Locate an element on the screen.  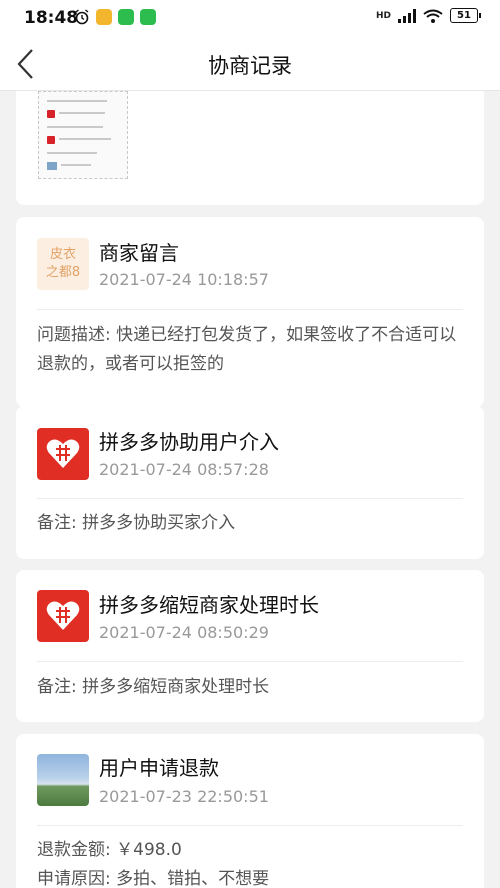
battery-icon: 51 is located at coordinates (465, 15).